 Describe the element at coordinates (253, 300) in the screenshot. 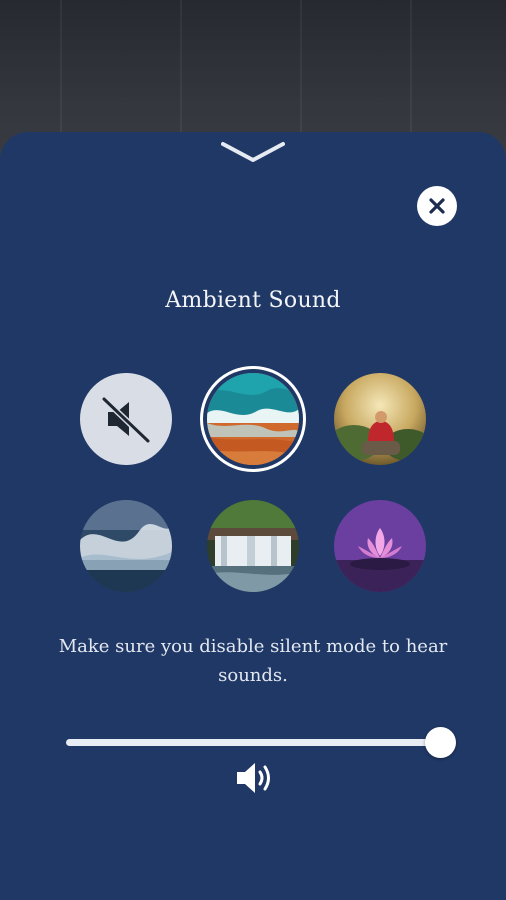

I see `page-title: Ambient Sound` at that location.